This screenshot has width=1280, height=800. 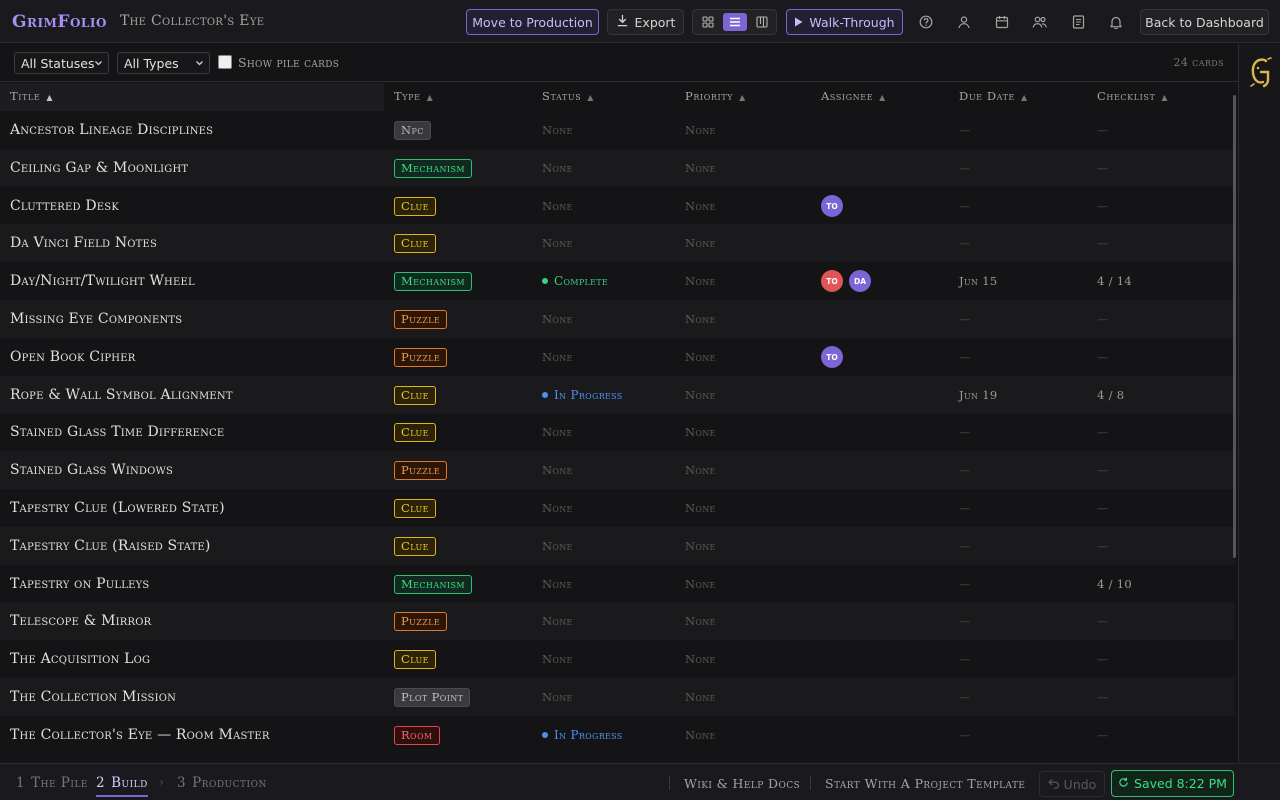 I want to click on card-title: The Acquisition Log, so click(x=80, y=659).